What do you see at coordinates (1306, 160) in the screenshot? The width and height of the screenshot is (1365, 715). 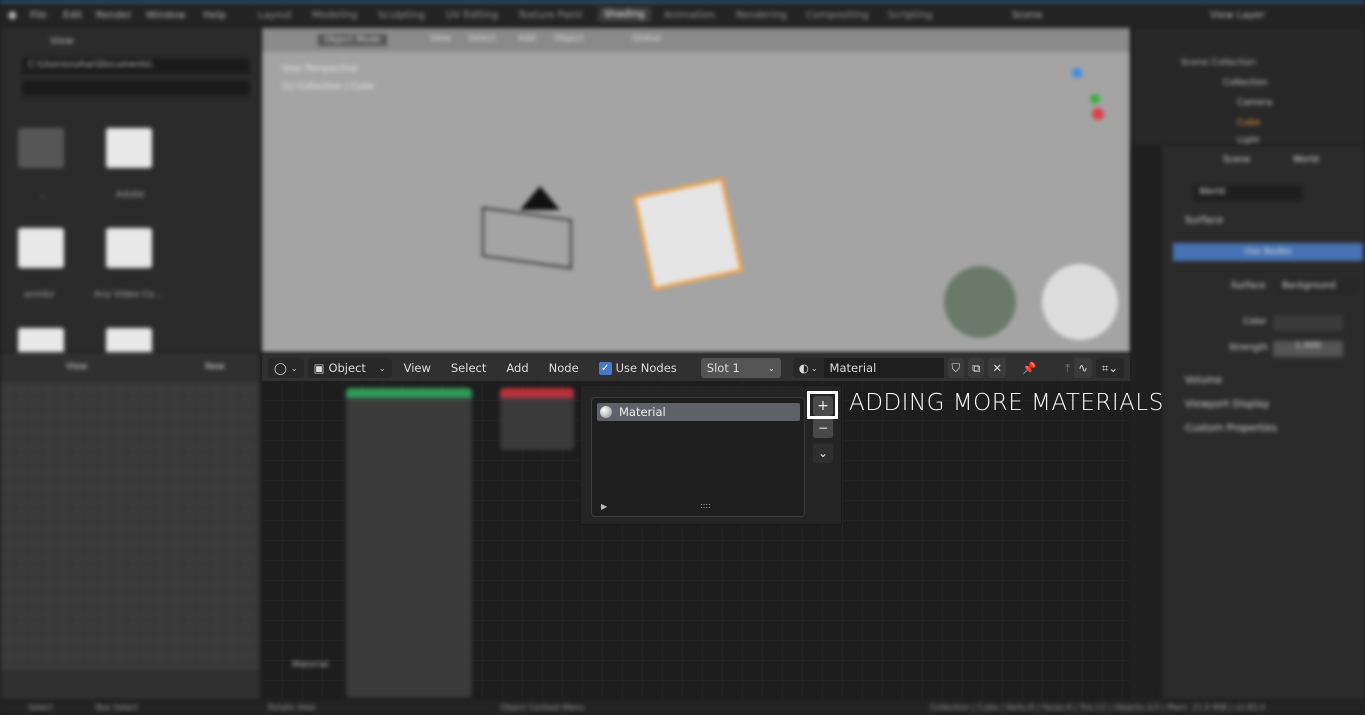 I see `tab-world: World` at bounding box center [1306, 160].